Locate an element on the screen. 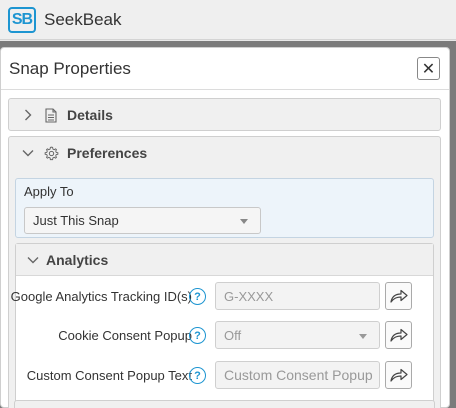 The width and height of the screenshot is (456, 408). apply-to-label: Apply To is located at coordinates (49, 191).